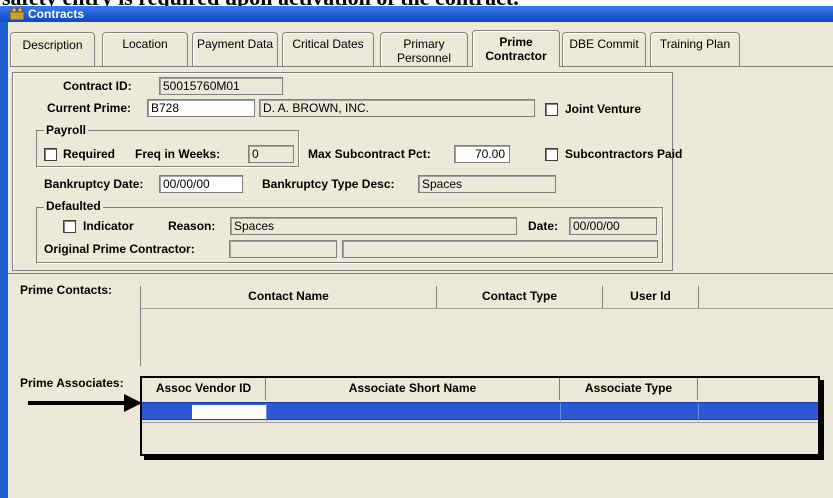 The height and width of the screenshot is (498, 833). I want to click on tab-critical-dates: Critical Dates, so click(328, 49).